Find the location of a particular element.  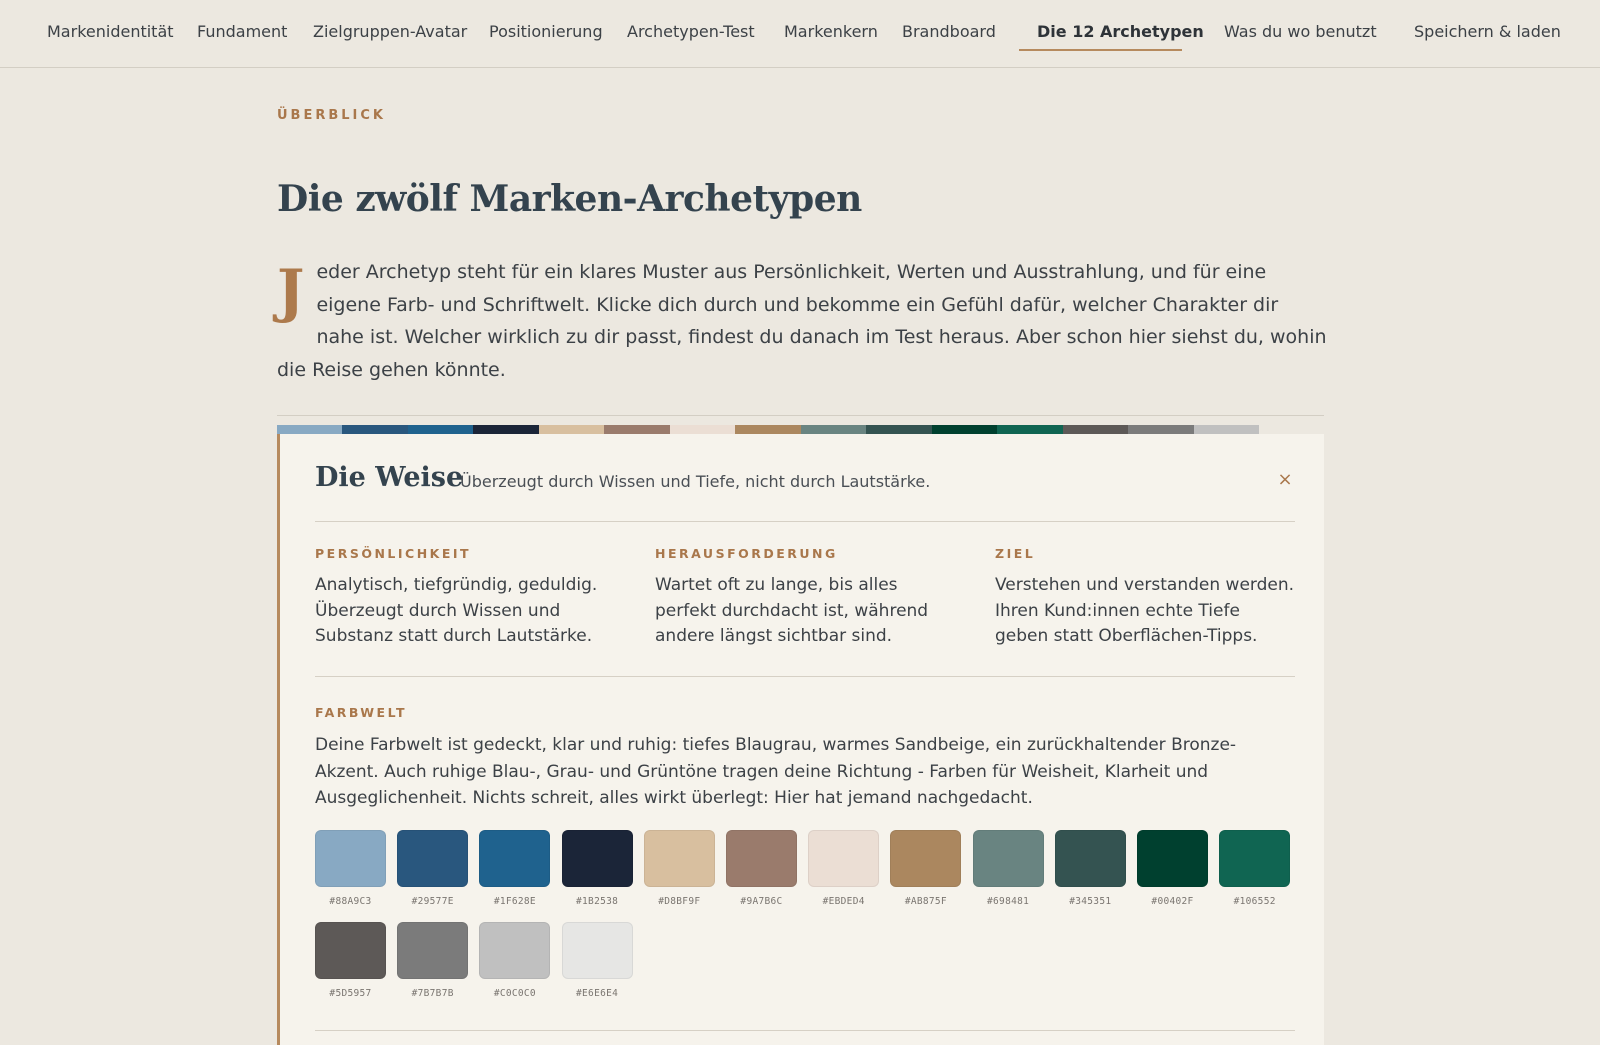

section-eyebrow: ÜBERBLICK is located at coordinates (331, 115).